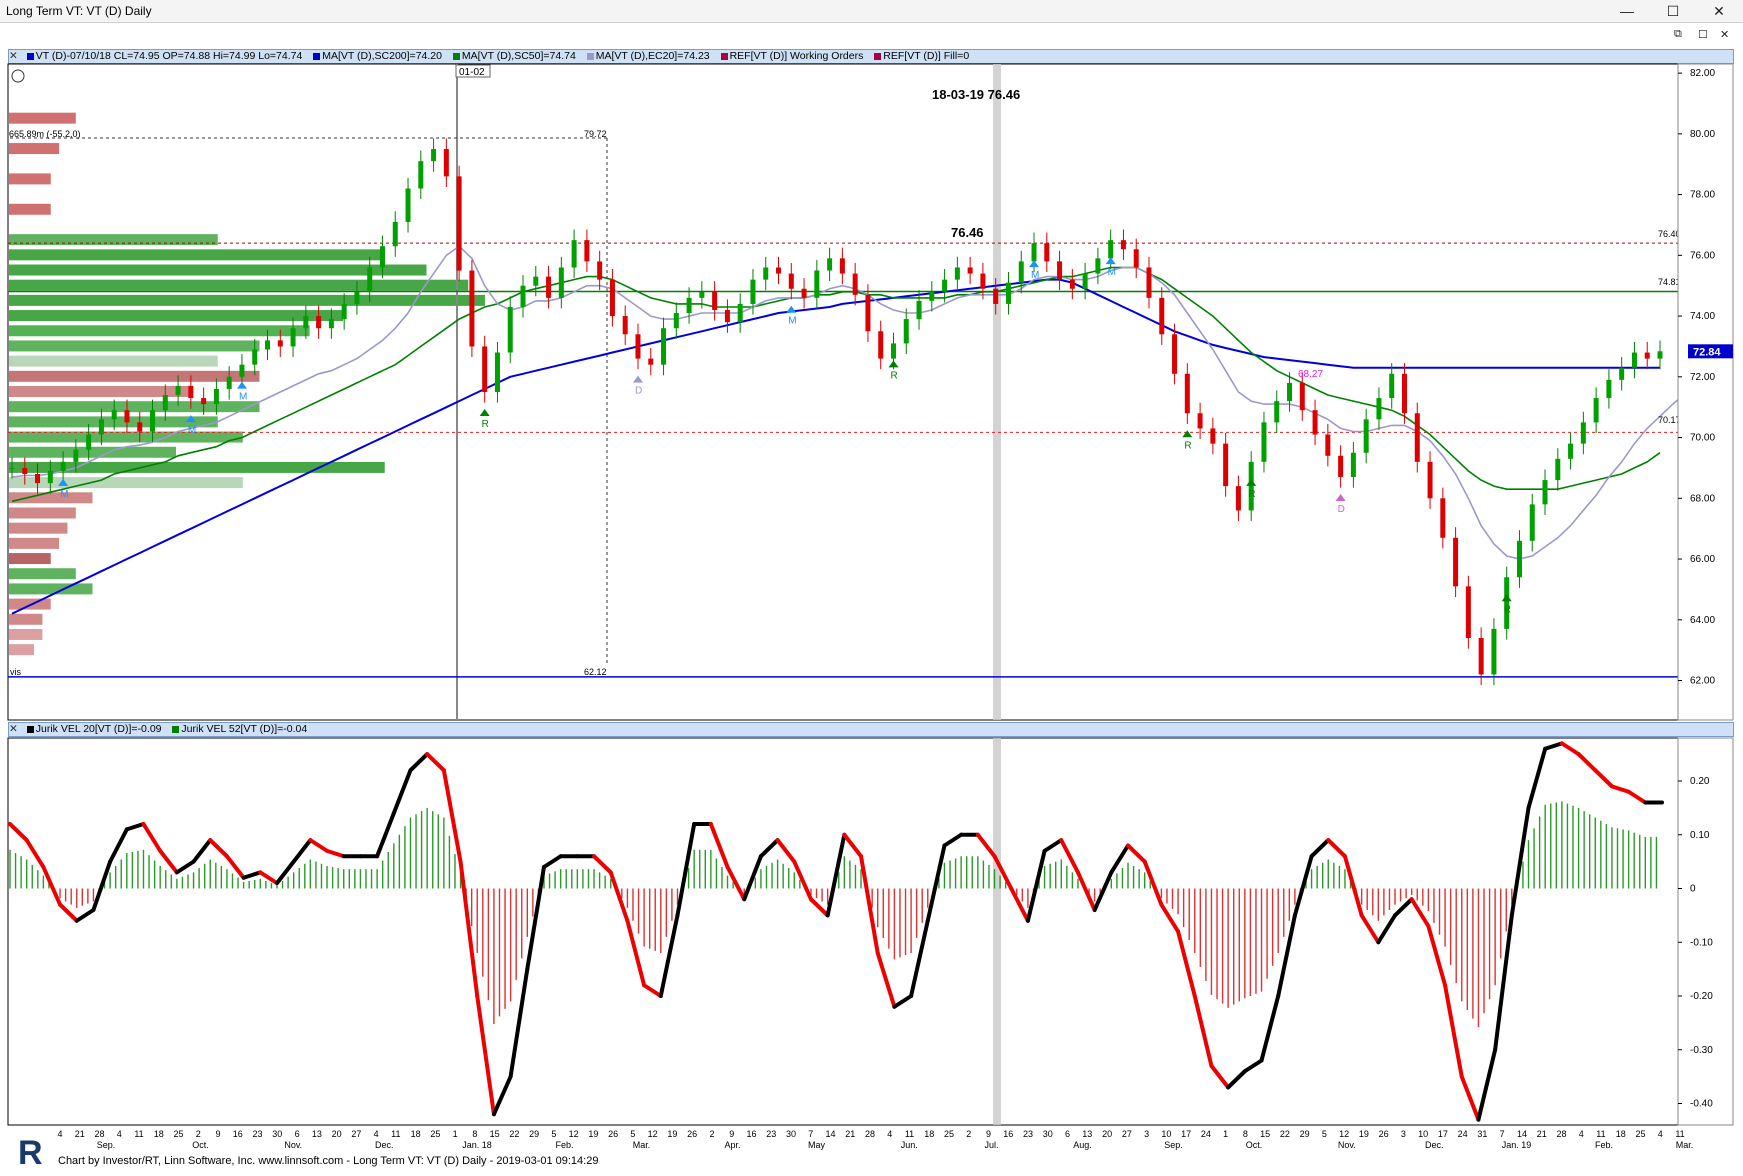 The width and height of the screenshot is (1743, 1176). Describe the element at coordinates (1703, 34) in the screenshot. I see `inner-maximize-button: ☐` at that location.